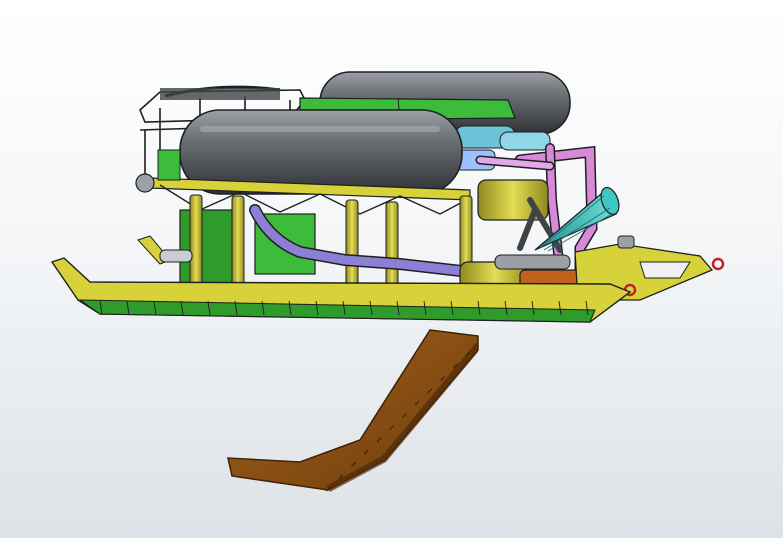  I want to click on tow-arm, so click(353, 410).